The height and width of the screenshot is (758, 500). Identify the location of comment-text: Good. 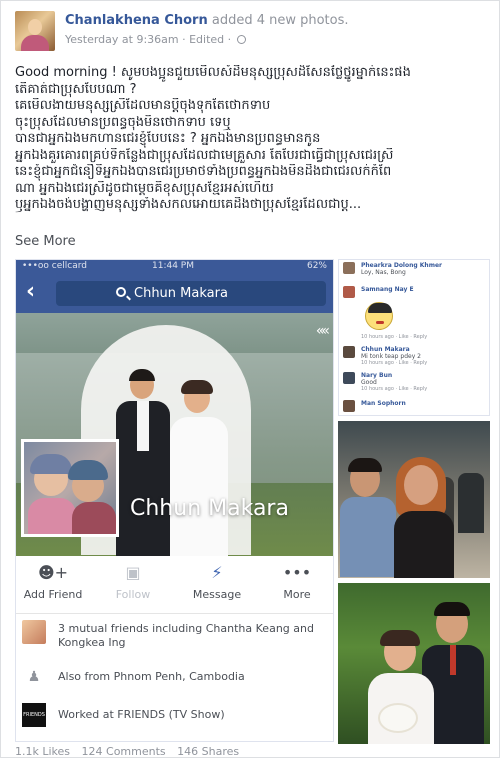
(369, 382).